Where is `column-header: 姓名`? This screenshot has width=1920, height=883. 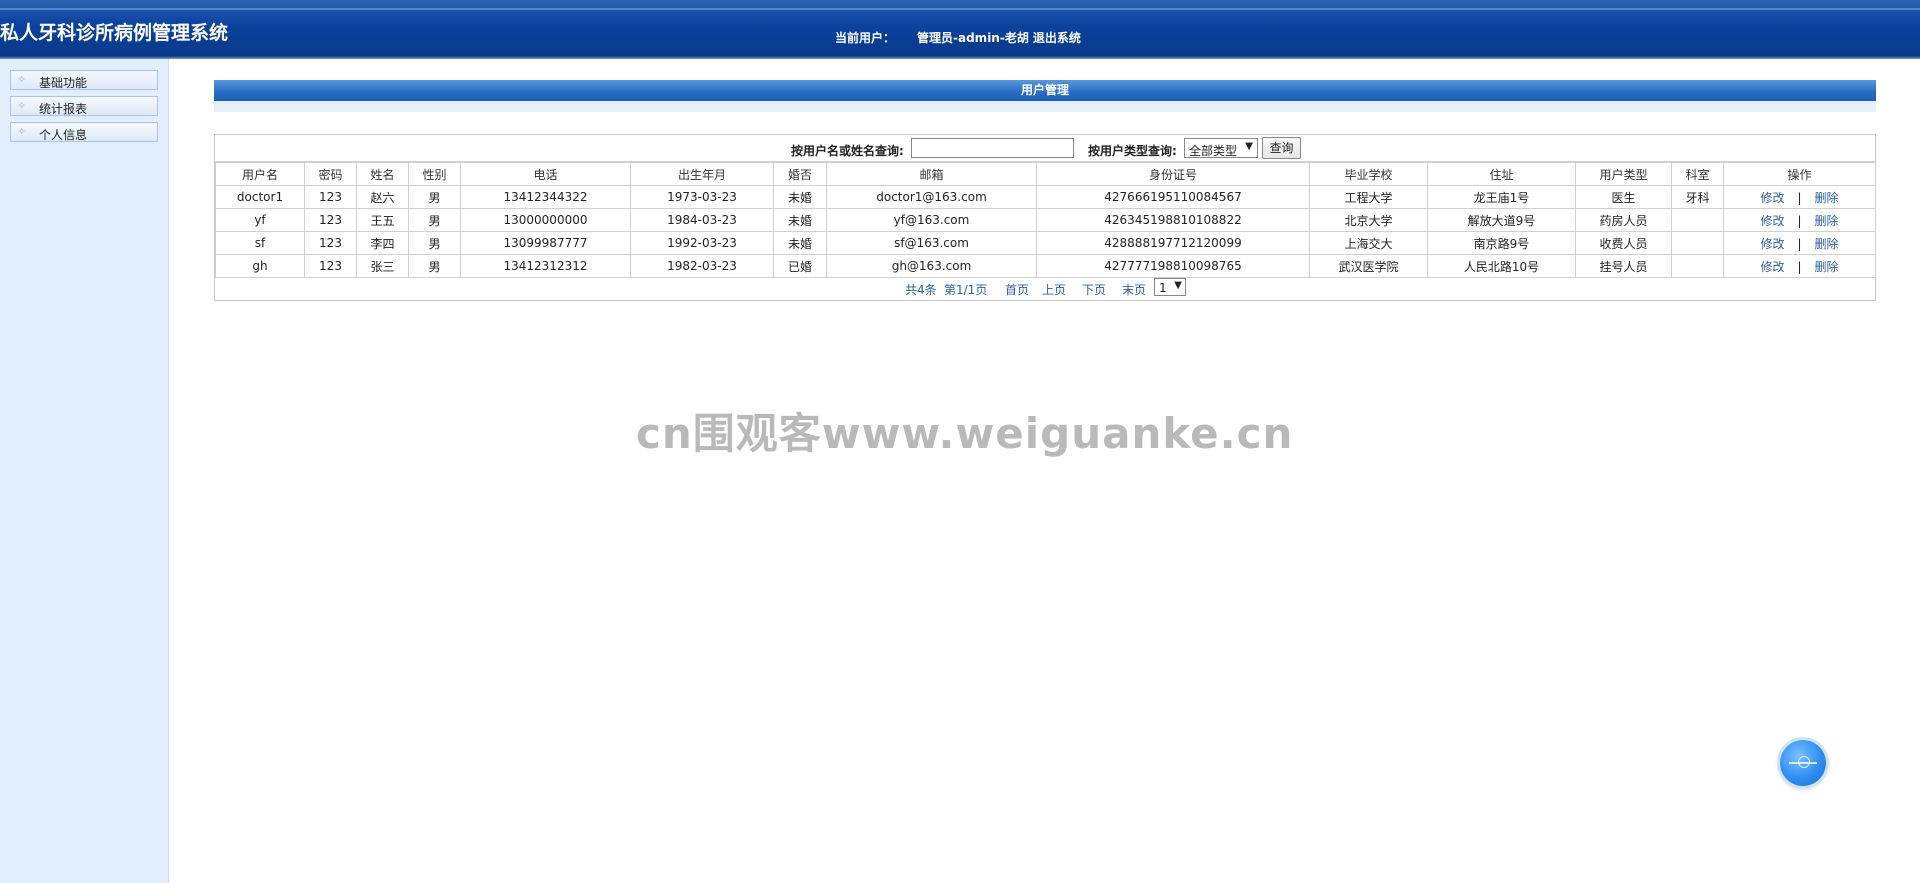
column-header: 姓名 is located at coordinates (382, 174).